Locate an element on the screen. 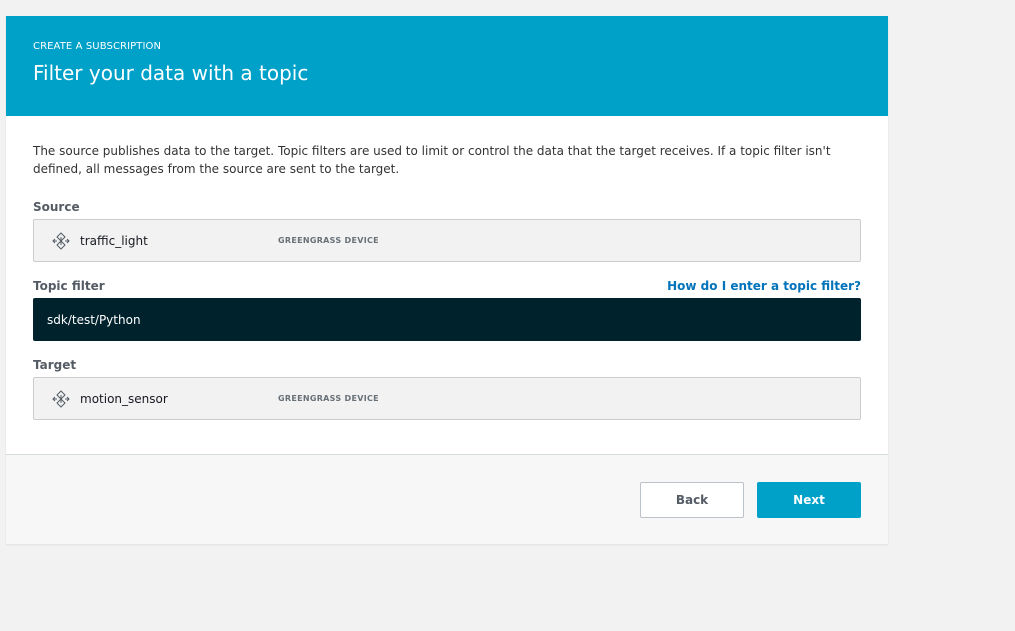 The width and height of the screenshot is (1015, 631). source-device-name: traffic_light is located at coordinates (114, 240).